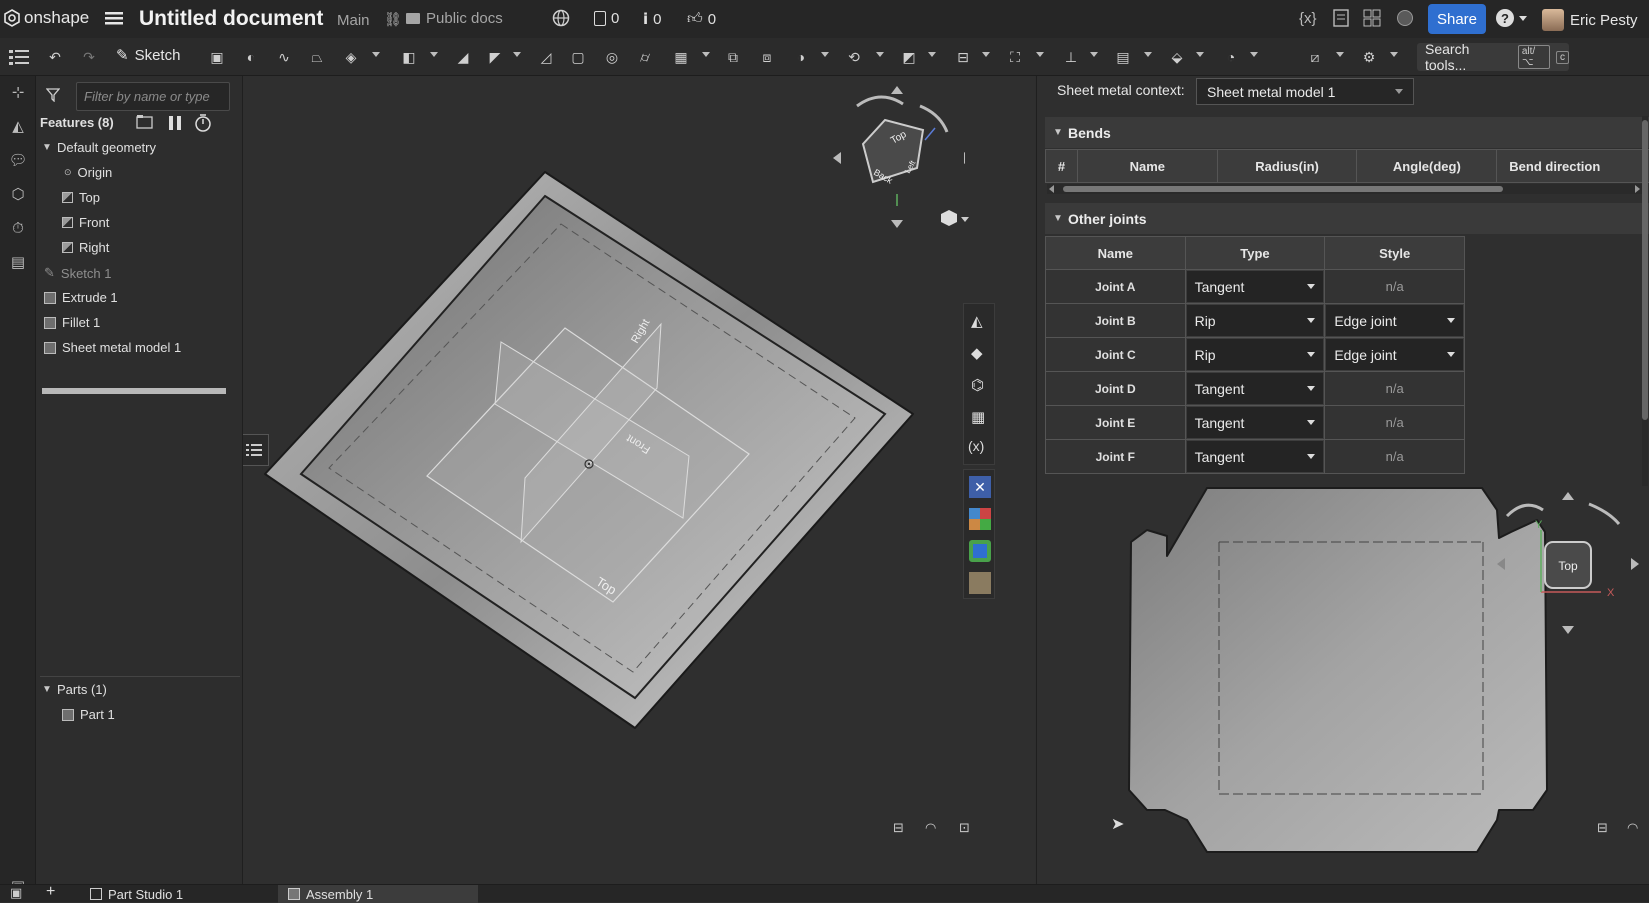 The width and height of the screenshot is (1649, 903). Describe the element at coordinates (606, 18) in the screenshot. I see `versions-counter: 0` at that location.